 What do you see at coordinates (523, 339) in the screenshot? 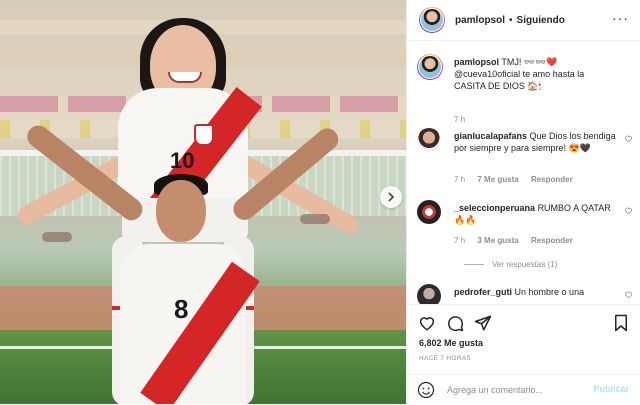
I see `action-bar: 6,802 Me gusta HACE 7 HORAS` at bounding box center [523, 339].